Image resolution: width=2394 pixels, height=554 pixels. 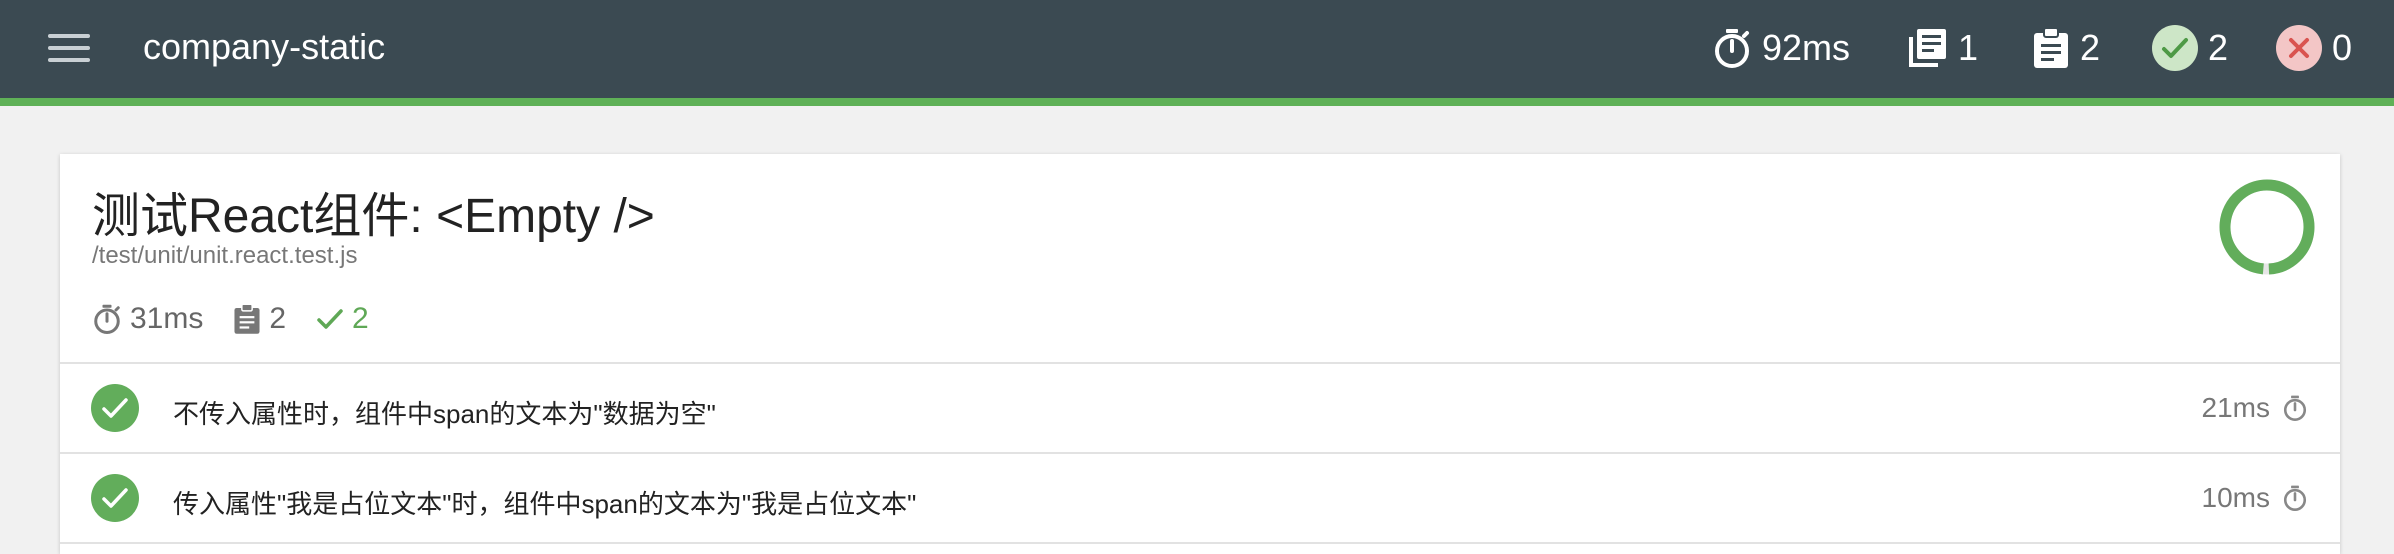 What do you see at coordinates (545, 504) in the screenshot?
I see `test-name: 传入属性"我是占位文本"时，组件中span的文本为"我是占位文本"` at bounding box center [545, 504].